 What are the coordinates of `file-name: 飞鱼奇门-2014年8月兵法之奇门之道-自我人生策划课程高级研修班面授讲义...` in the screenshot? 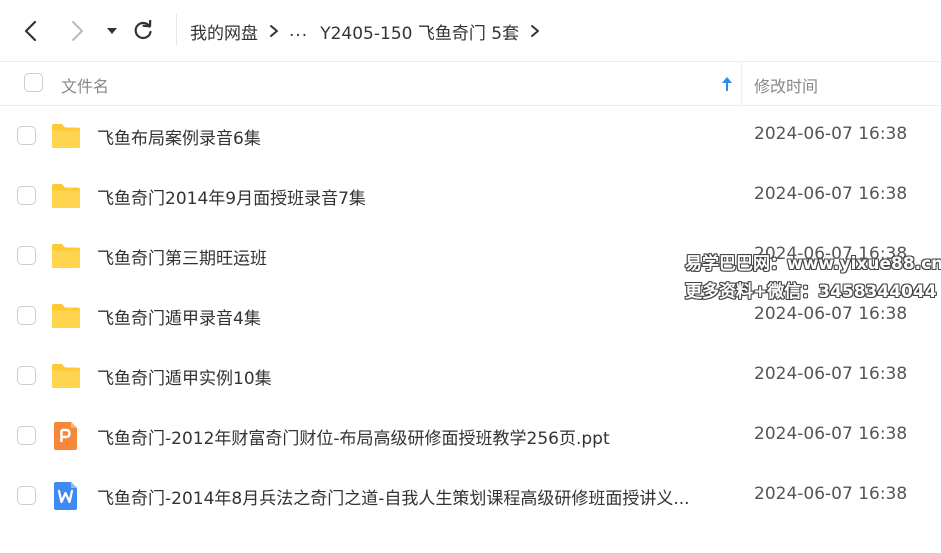 It's located at (393, 496).